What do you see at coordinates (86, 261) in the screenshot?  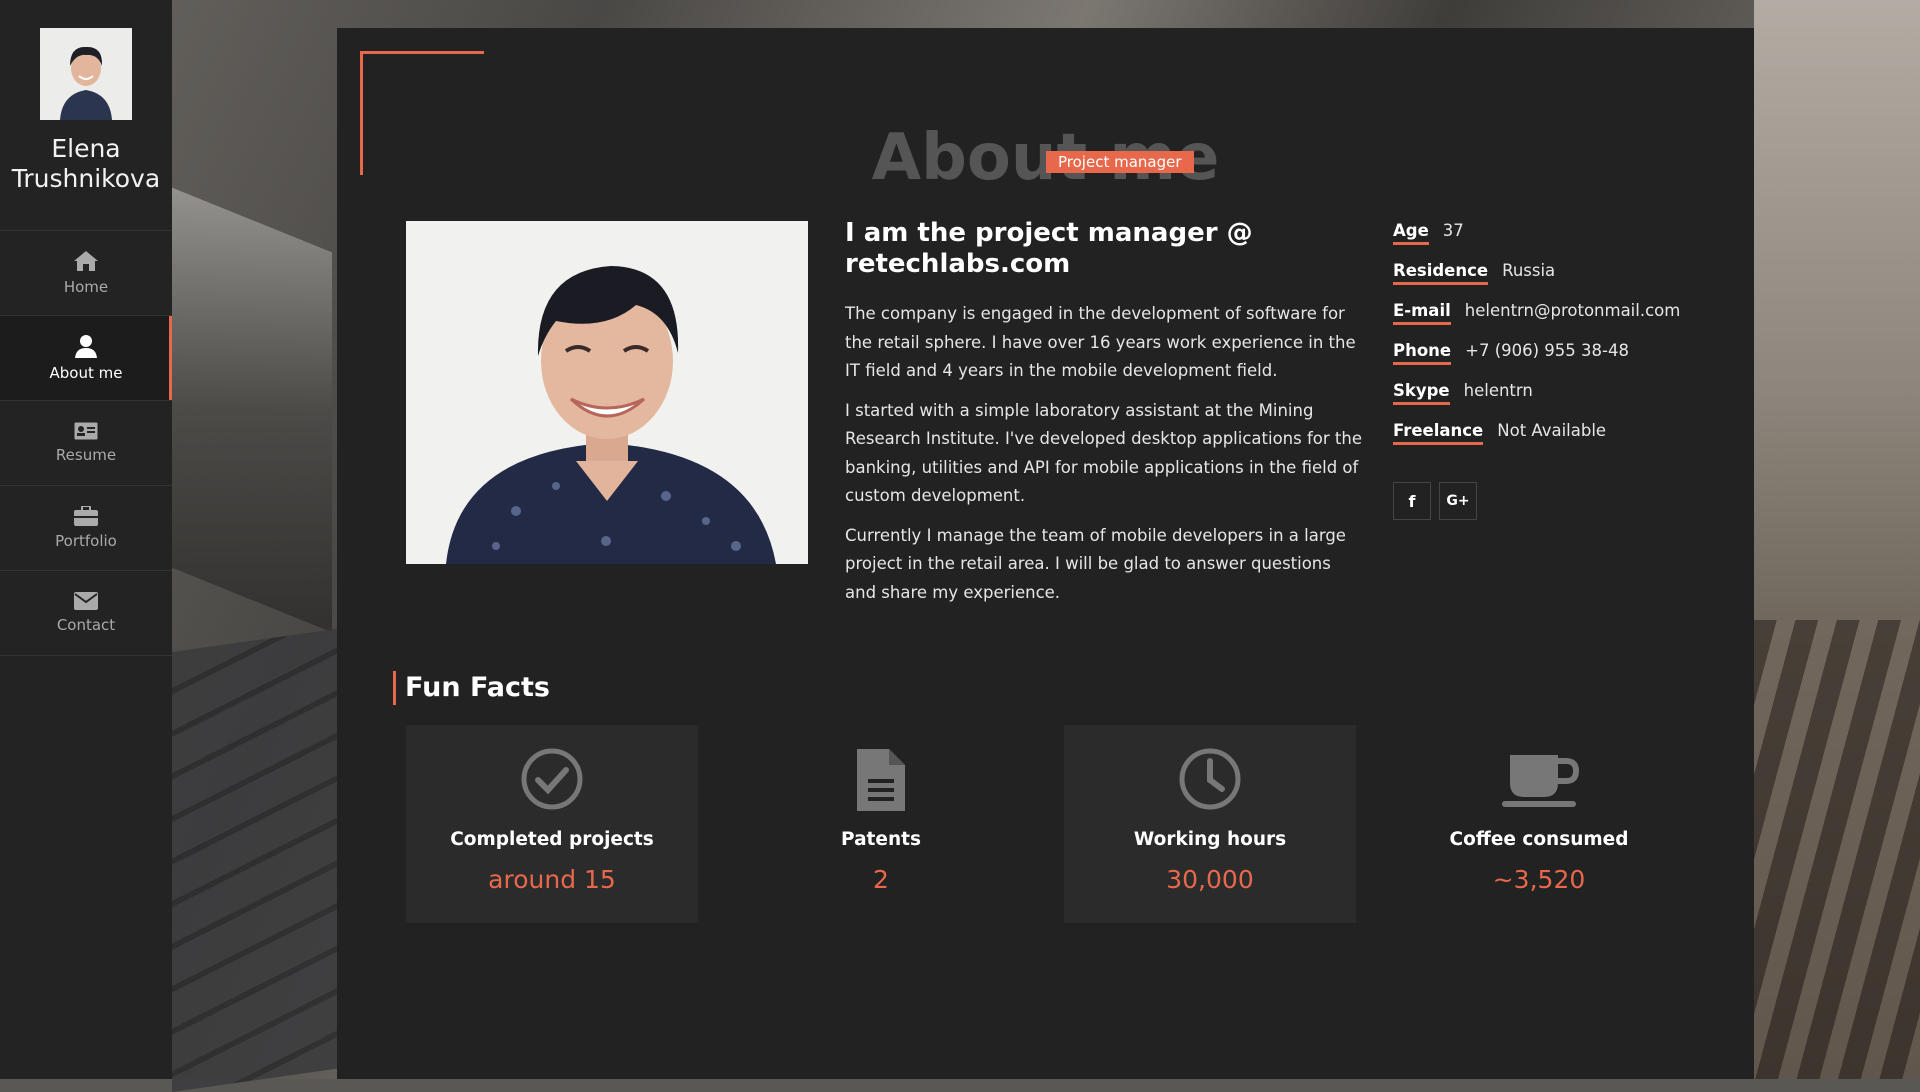 I see `home-icon` at bounding box center [86, 261].